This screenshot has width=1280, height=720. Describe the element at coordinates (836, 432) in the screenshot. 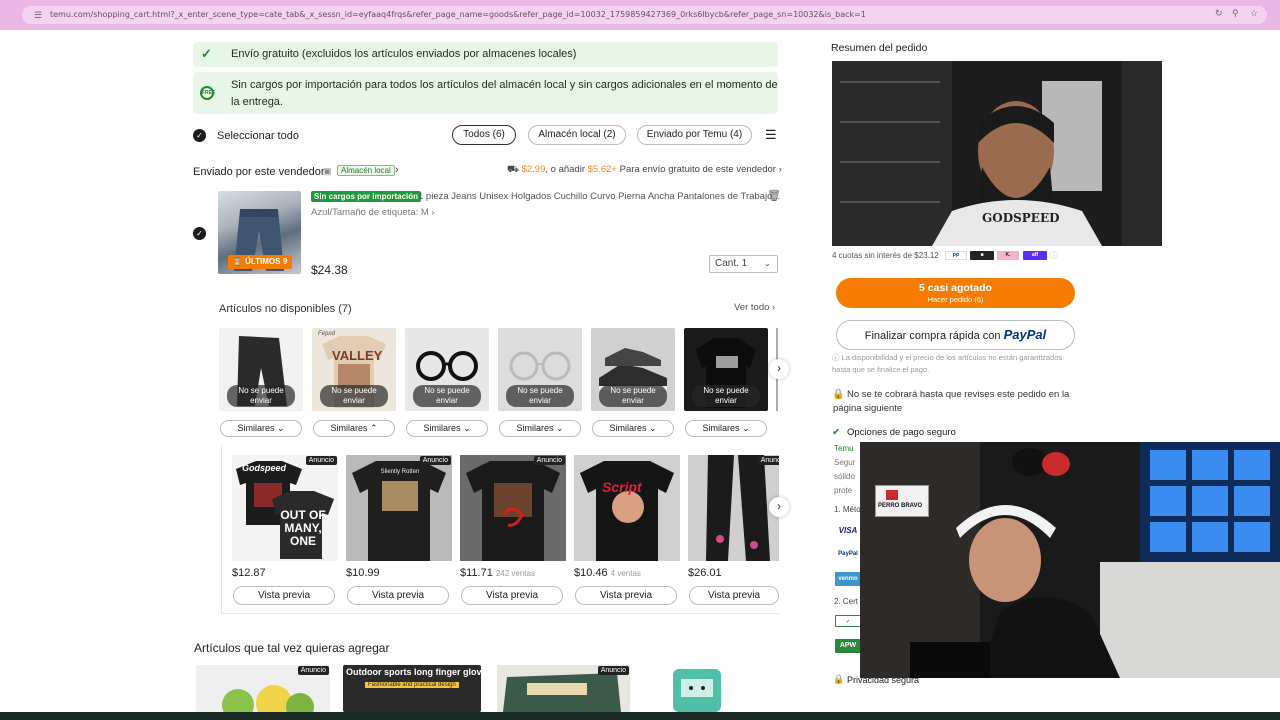

I see `shield-check-icon: ✔` at that location.